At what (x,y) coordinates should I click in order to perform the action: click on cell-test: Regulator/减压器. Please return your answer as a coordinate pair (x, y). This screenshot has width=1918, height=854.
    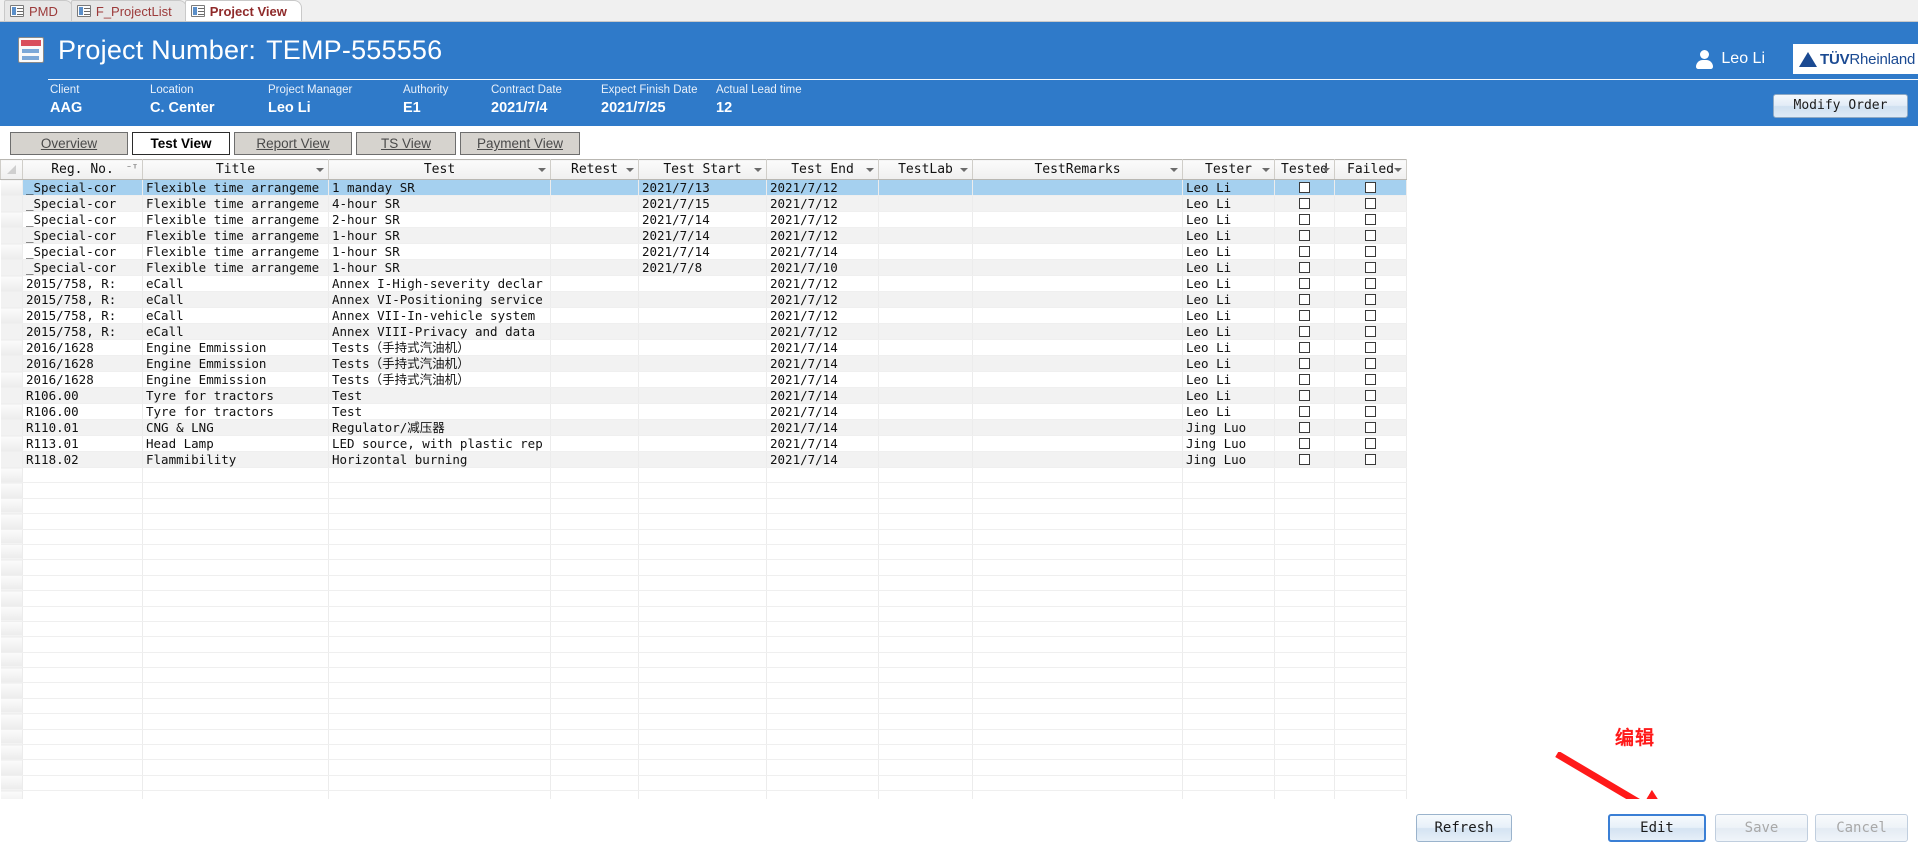
    Looking at the image, I should click on (439, 427).